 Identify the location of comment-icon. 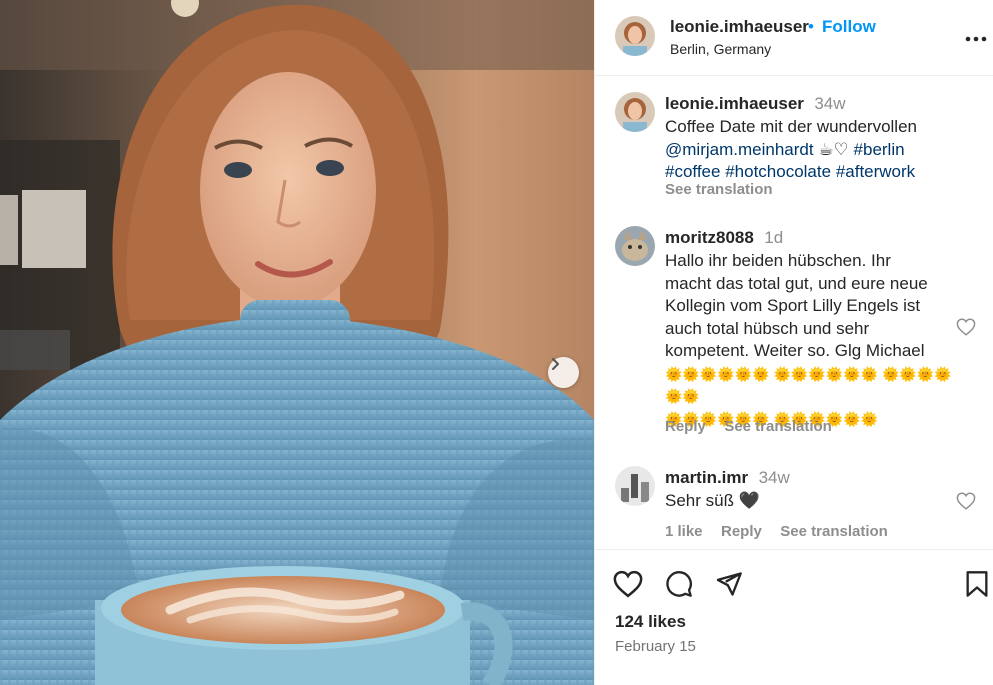
(679, 584).